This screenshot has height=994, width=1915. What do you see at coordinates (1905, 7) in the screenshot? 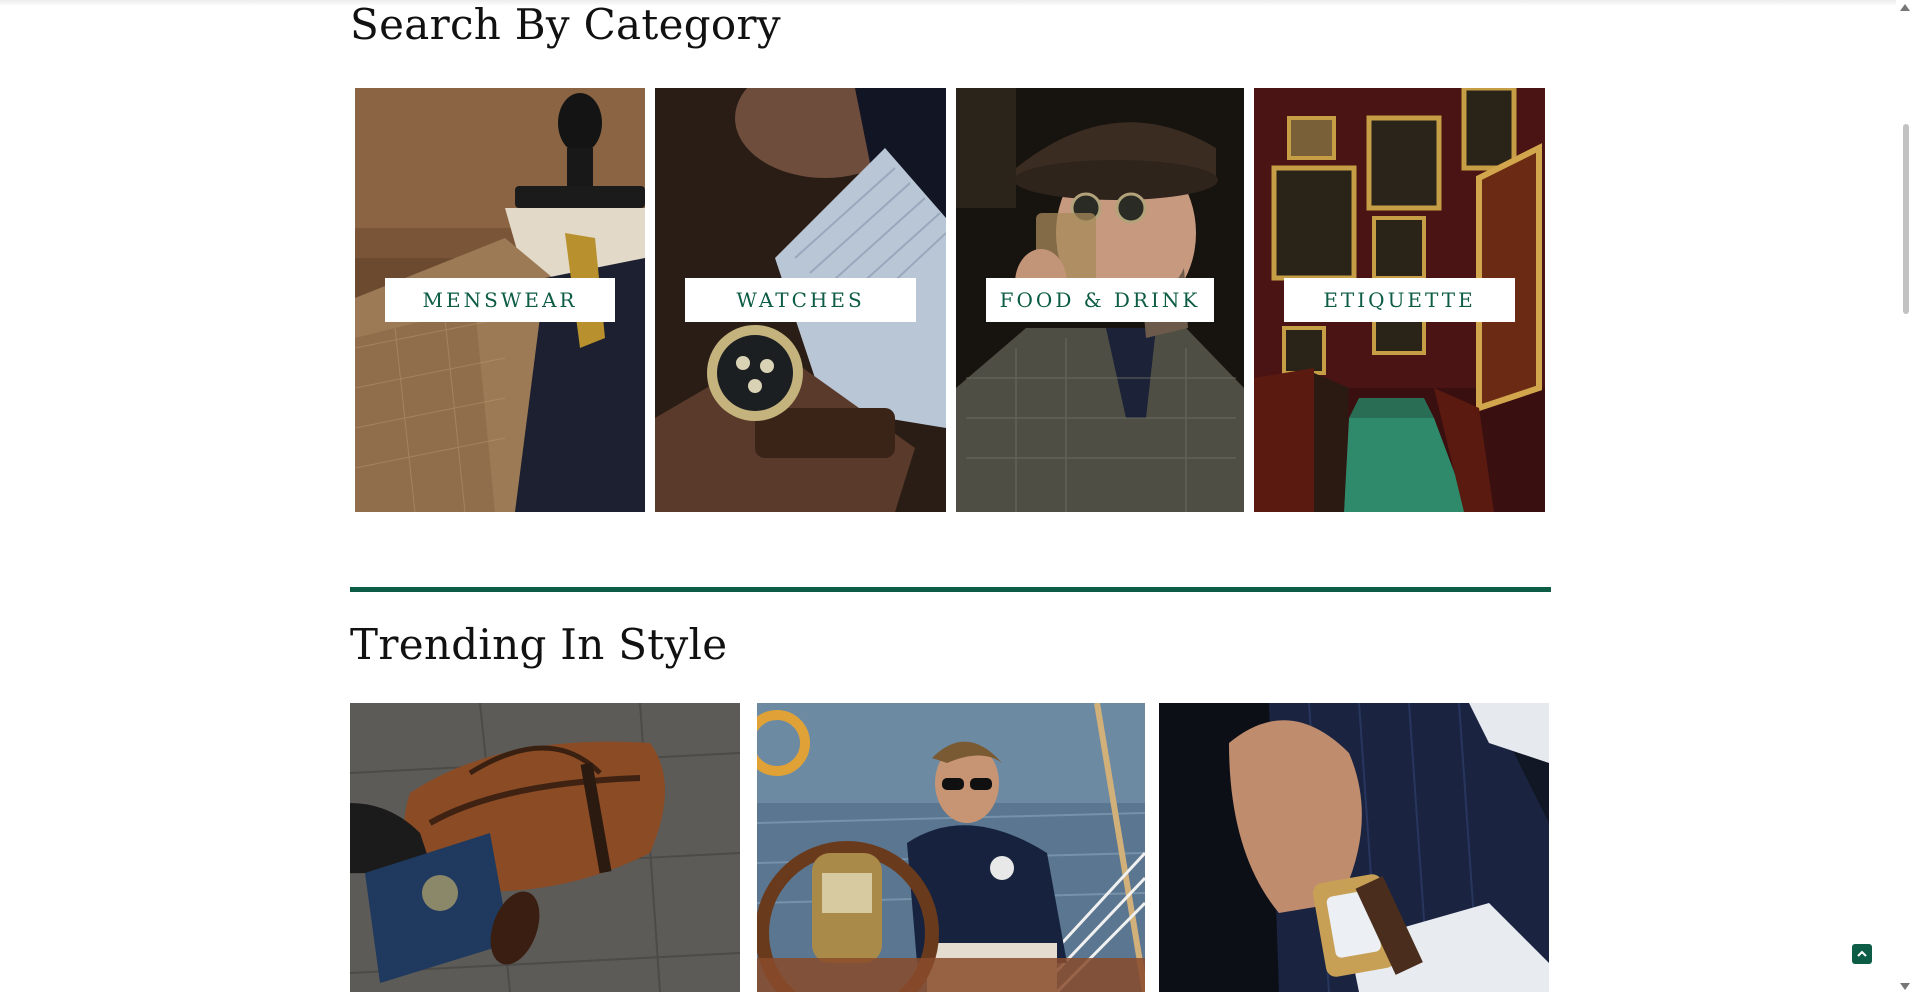
I see `scroll-up-arrow-icon` at bounding box center [1905, 7].